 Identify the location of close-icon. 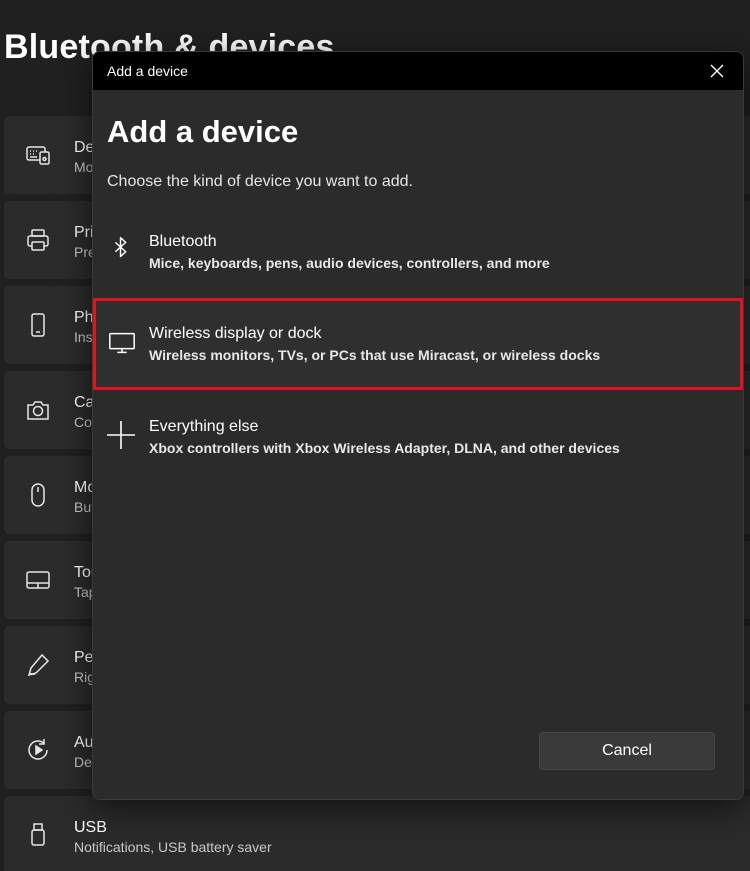
(717, 71).